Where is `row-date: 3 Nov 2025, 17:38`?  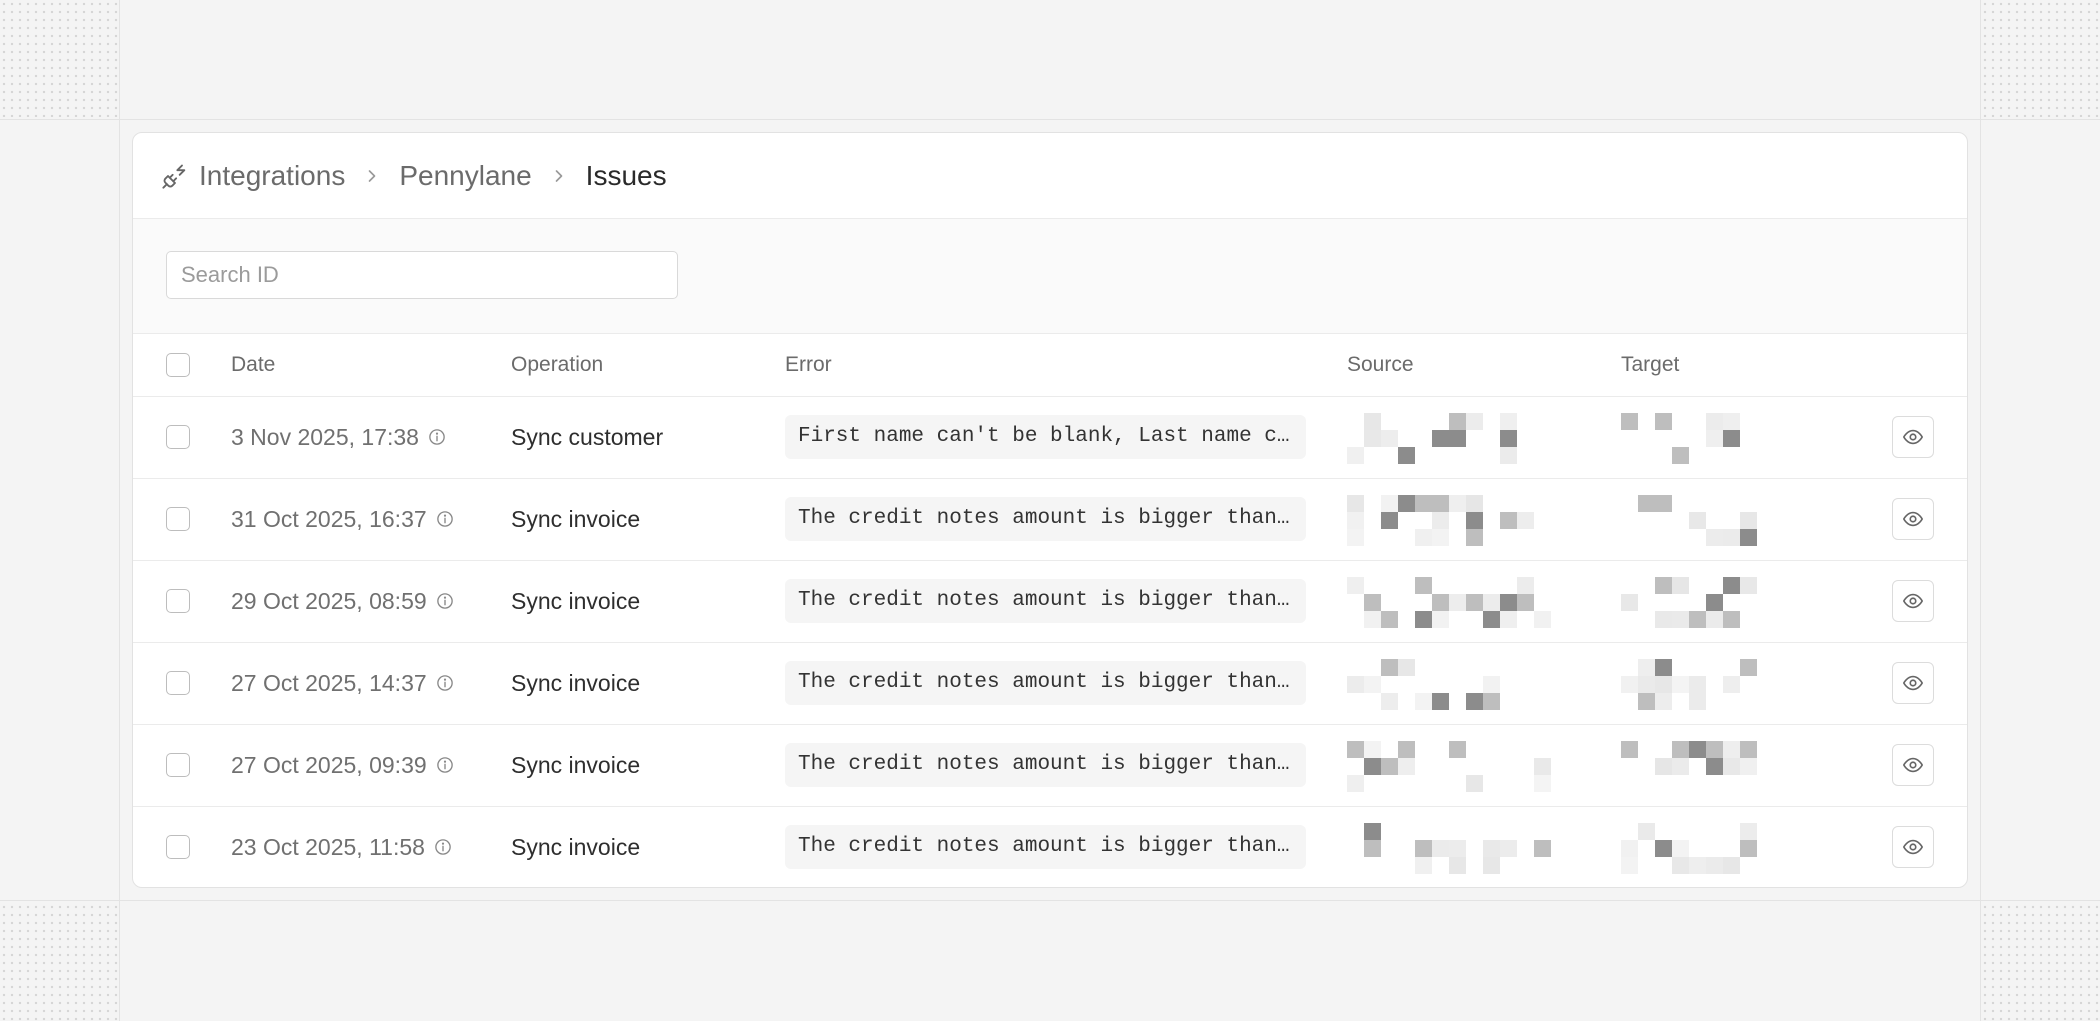
row-date: 3 Nov 2025, 17:38 is located at coordinates (325, 436).